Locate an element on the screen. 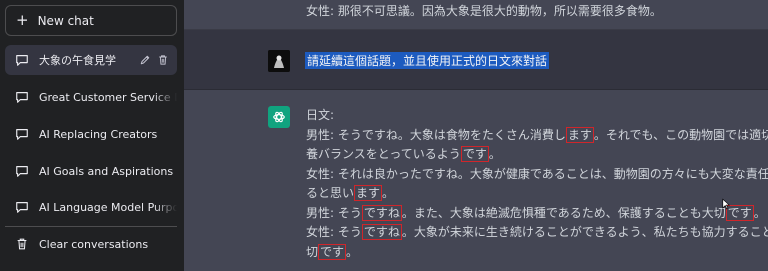 Image resolution: width=768 pixels, height=271 pixels. clear-conversations-button: Clear conversations is located at coordinates (91, 244).